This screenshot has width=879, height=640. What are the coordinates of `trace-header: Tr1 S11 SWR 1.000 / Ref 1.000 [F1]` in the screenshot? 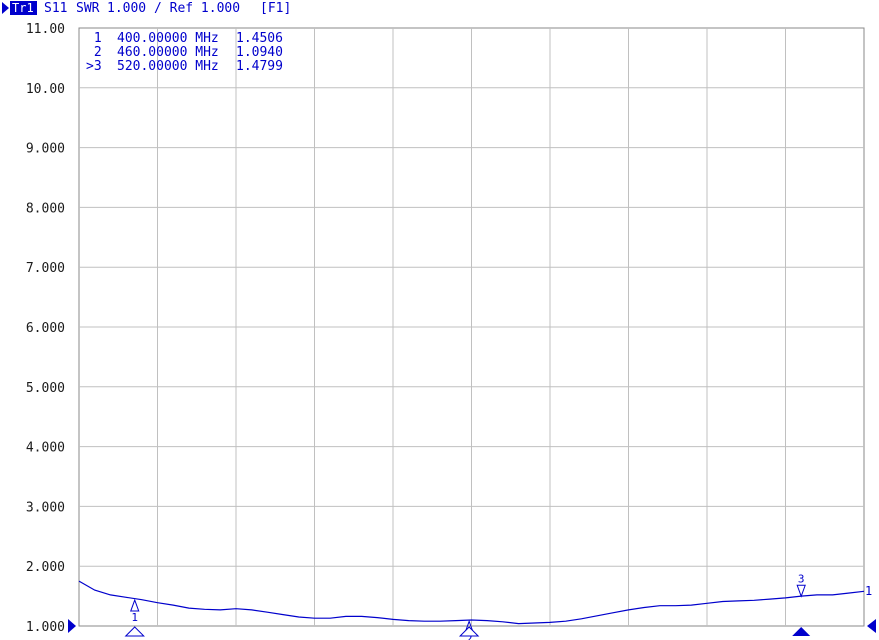 It's located at (146, 8).